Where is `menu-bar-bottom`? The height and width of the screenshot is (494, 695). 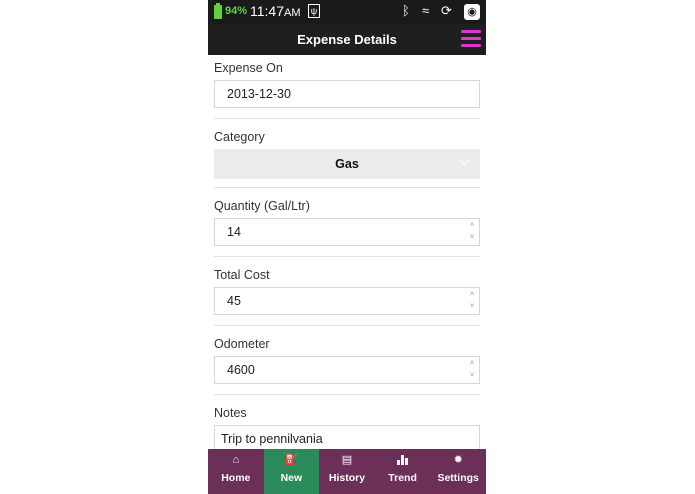
menu-bar-bottom is located at coordinates (471, 45).